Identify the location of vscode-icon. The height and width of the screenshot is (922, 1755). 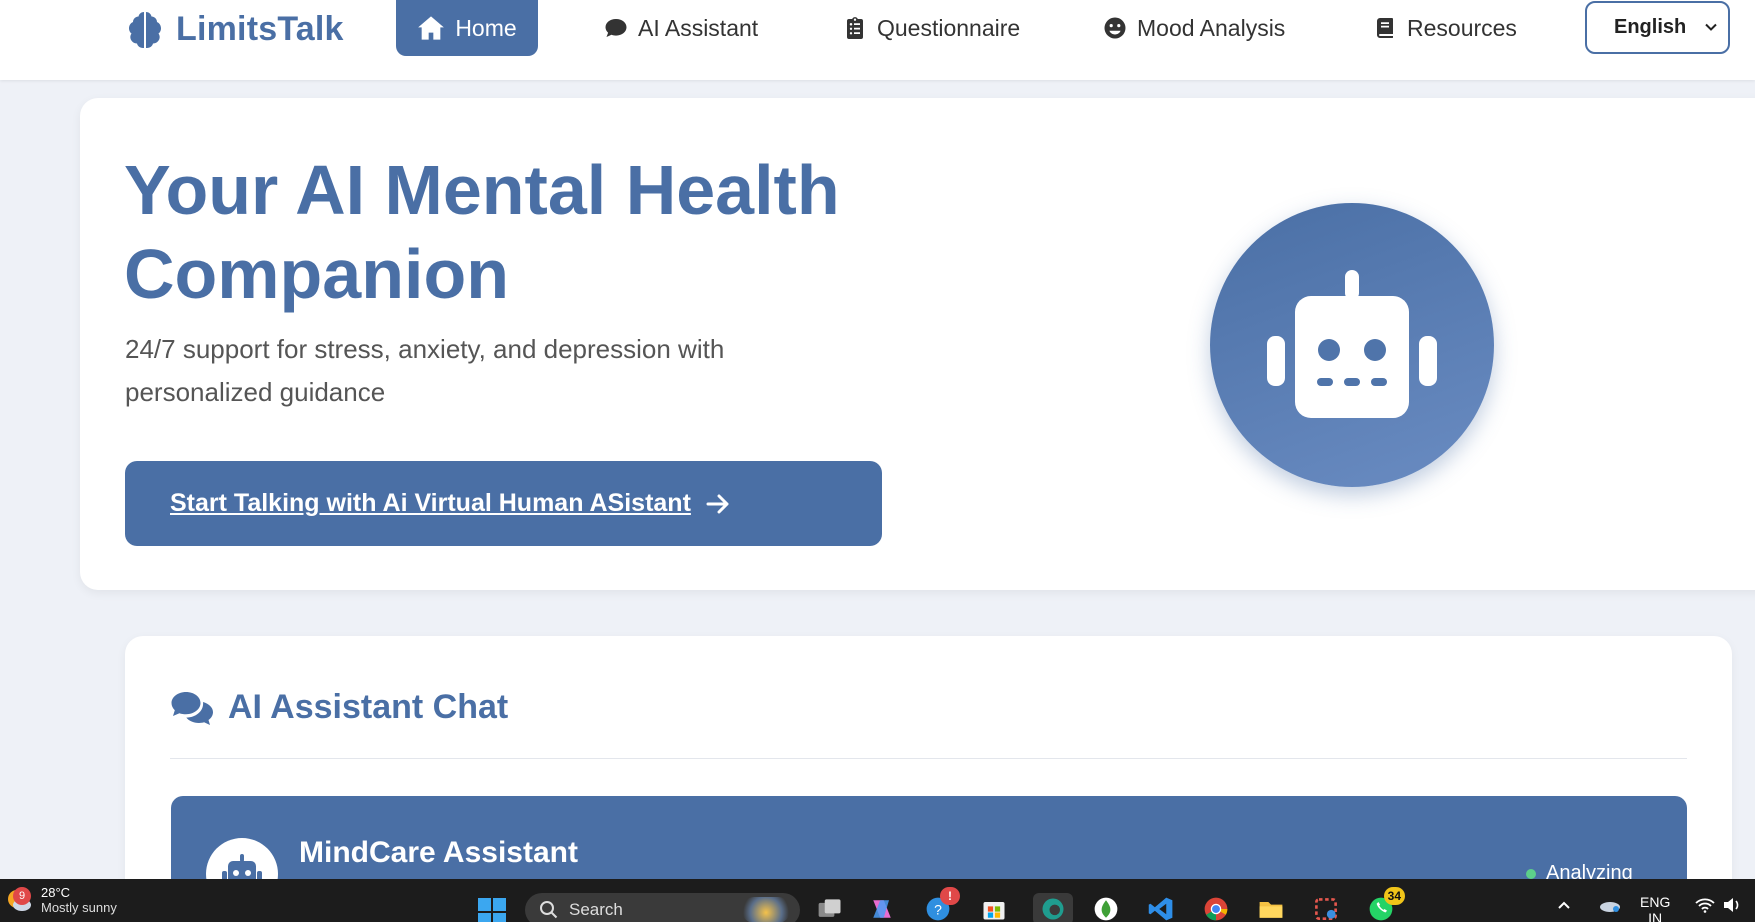
(1161, 907).